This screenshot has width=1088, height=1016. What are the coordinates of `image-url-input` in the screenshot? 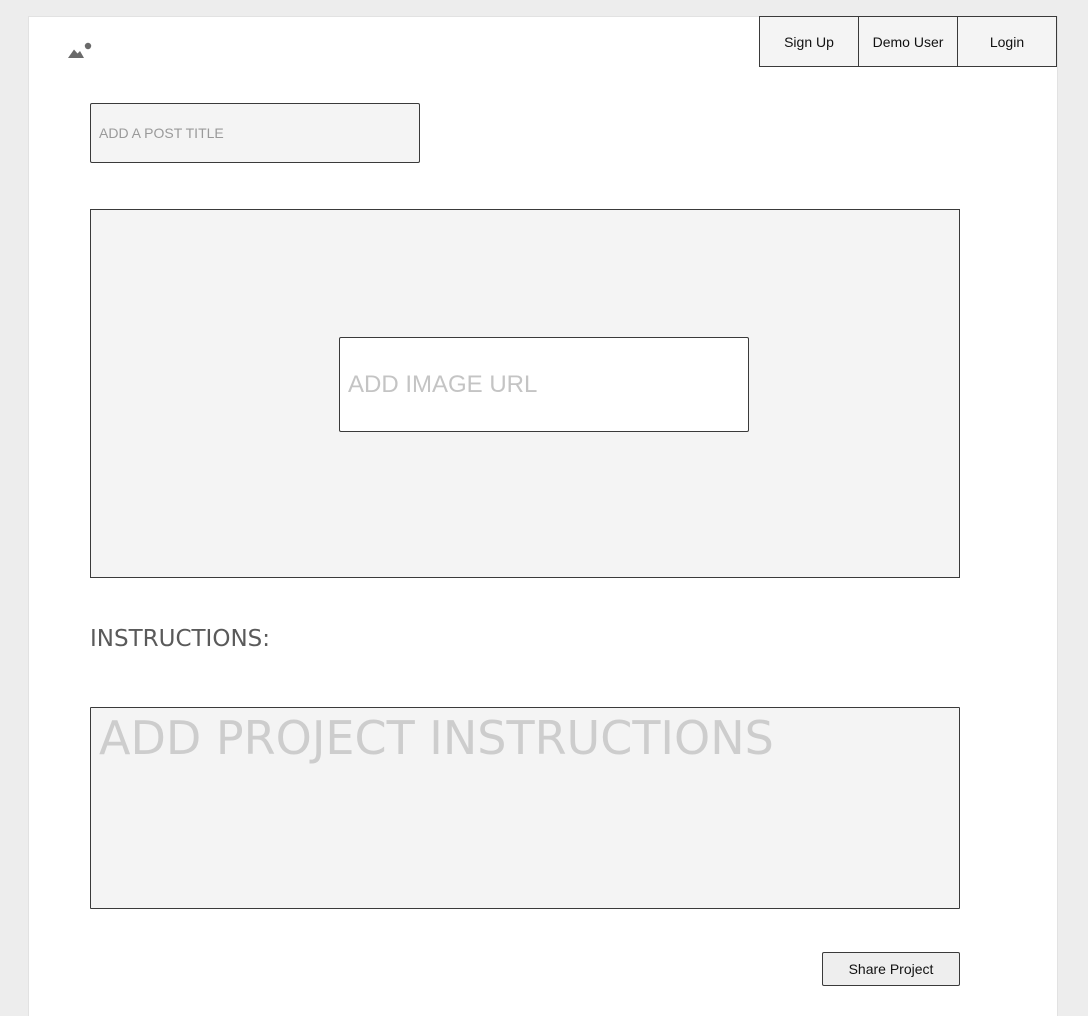 It's located at (544, 384).